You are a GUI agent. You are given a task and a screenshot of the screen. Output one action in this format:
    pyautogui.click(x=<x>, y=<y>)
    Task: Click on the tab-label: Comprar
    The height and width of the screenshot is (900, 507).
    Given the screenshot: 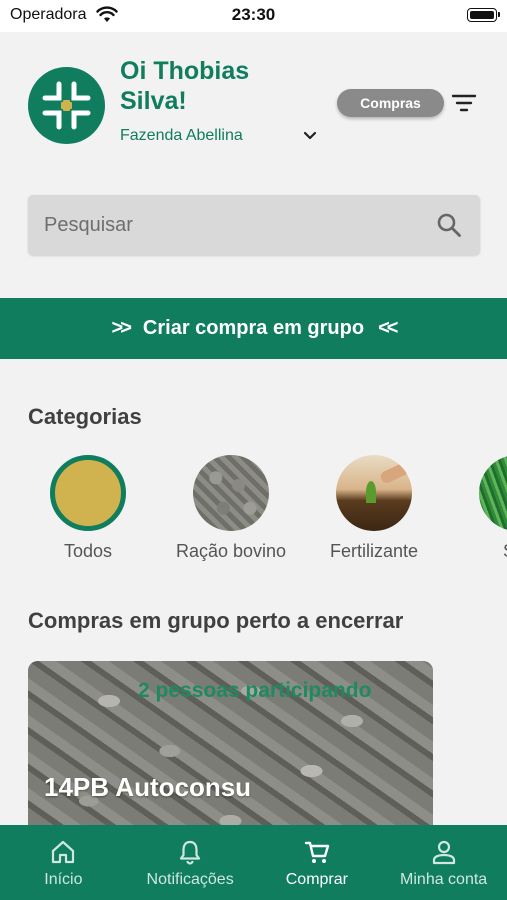 What is the action you would take?
    pyautogui.click(x=316, y=879)
    